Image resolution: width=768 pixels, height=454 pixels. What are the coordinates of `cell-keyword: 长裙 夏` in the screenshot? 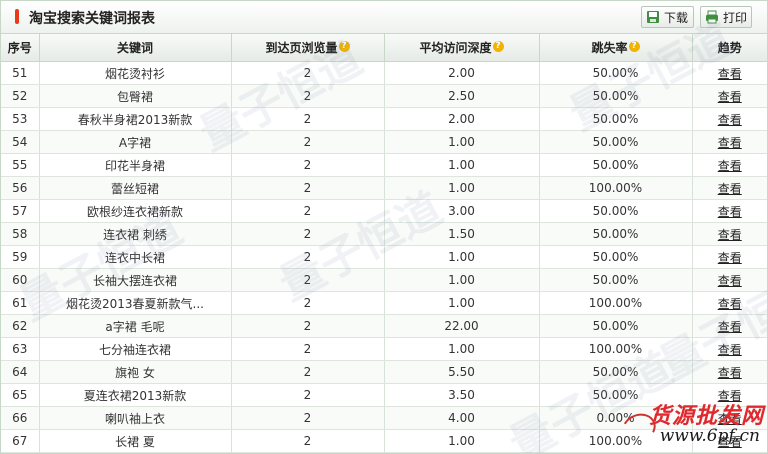 It's located at (135, 441).